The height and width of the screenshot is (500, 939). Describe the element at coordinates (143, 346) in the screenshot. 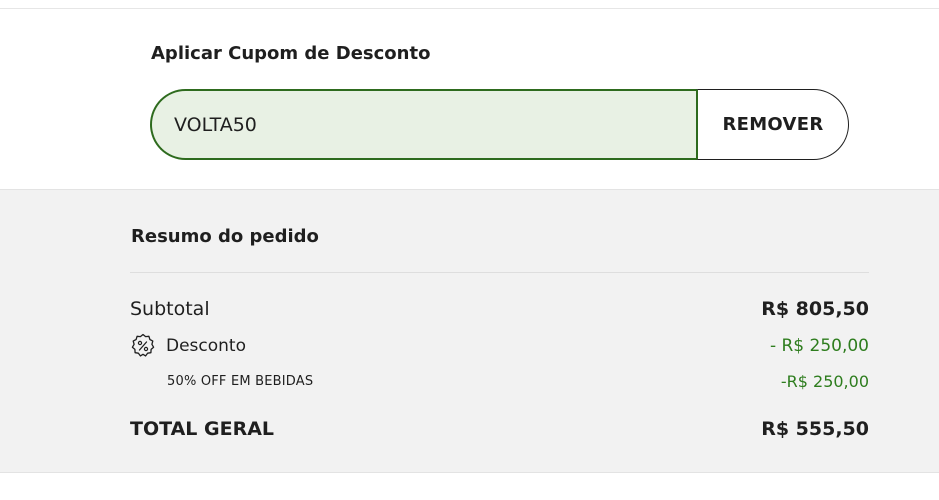

I see `percent-badge-icon` at that location.